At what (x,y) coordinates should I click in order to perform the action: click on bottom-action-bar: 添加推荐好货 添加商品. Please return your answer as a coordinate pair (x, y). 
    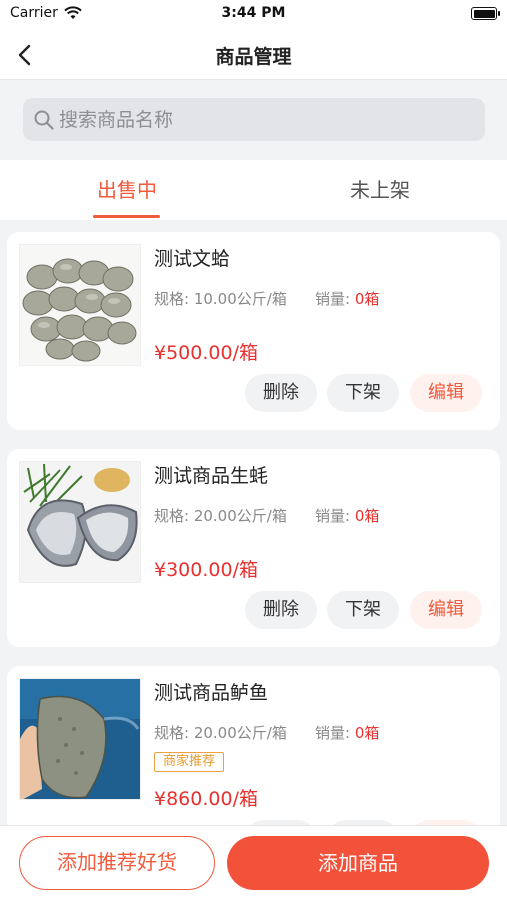
    Looking at the image, I should click on (253, 862).